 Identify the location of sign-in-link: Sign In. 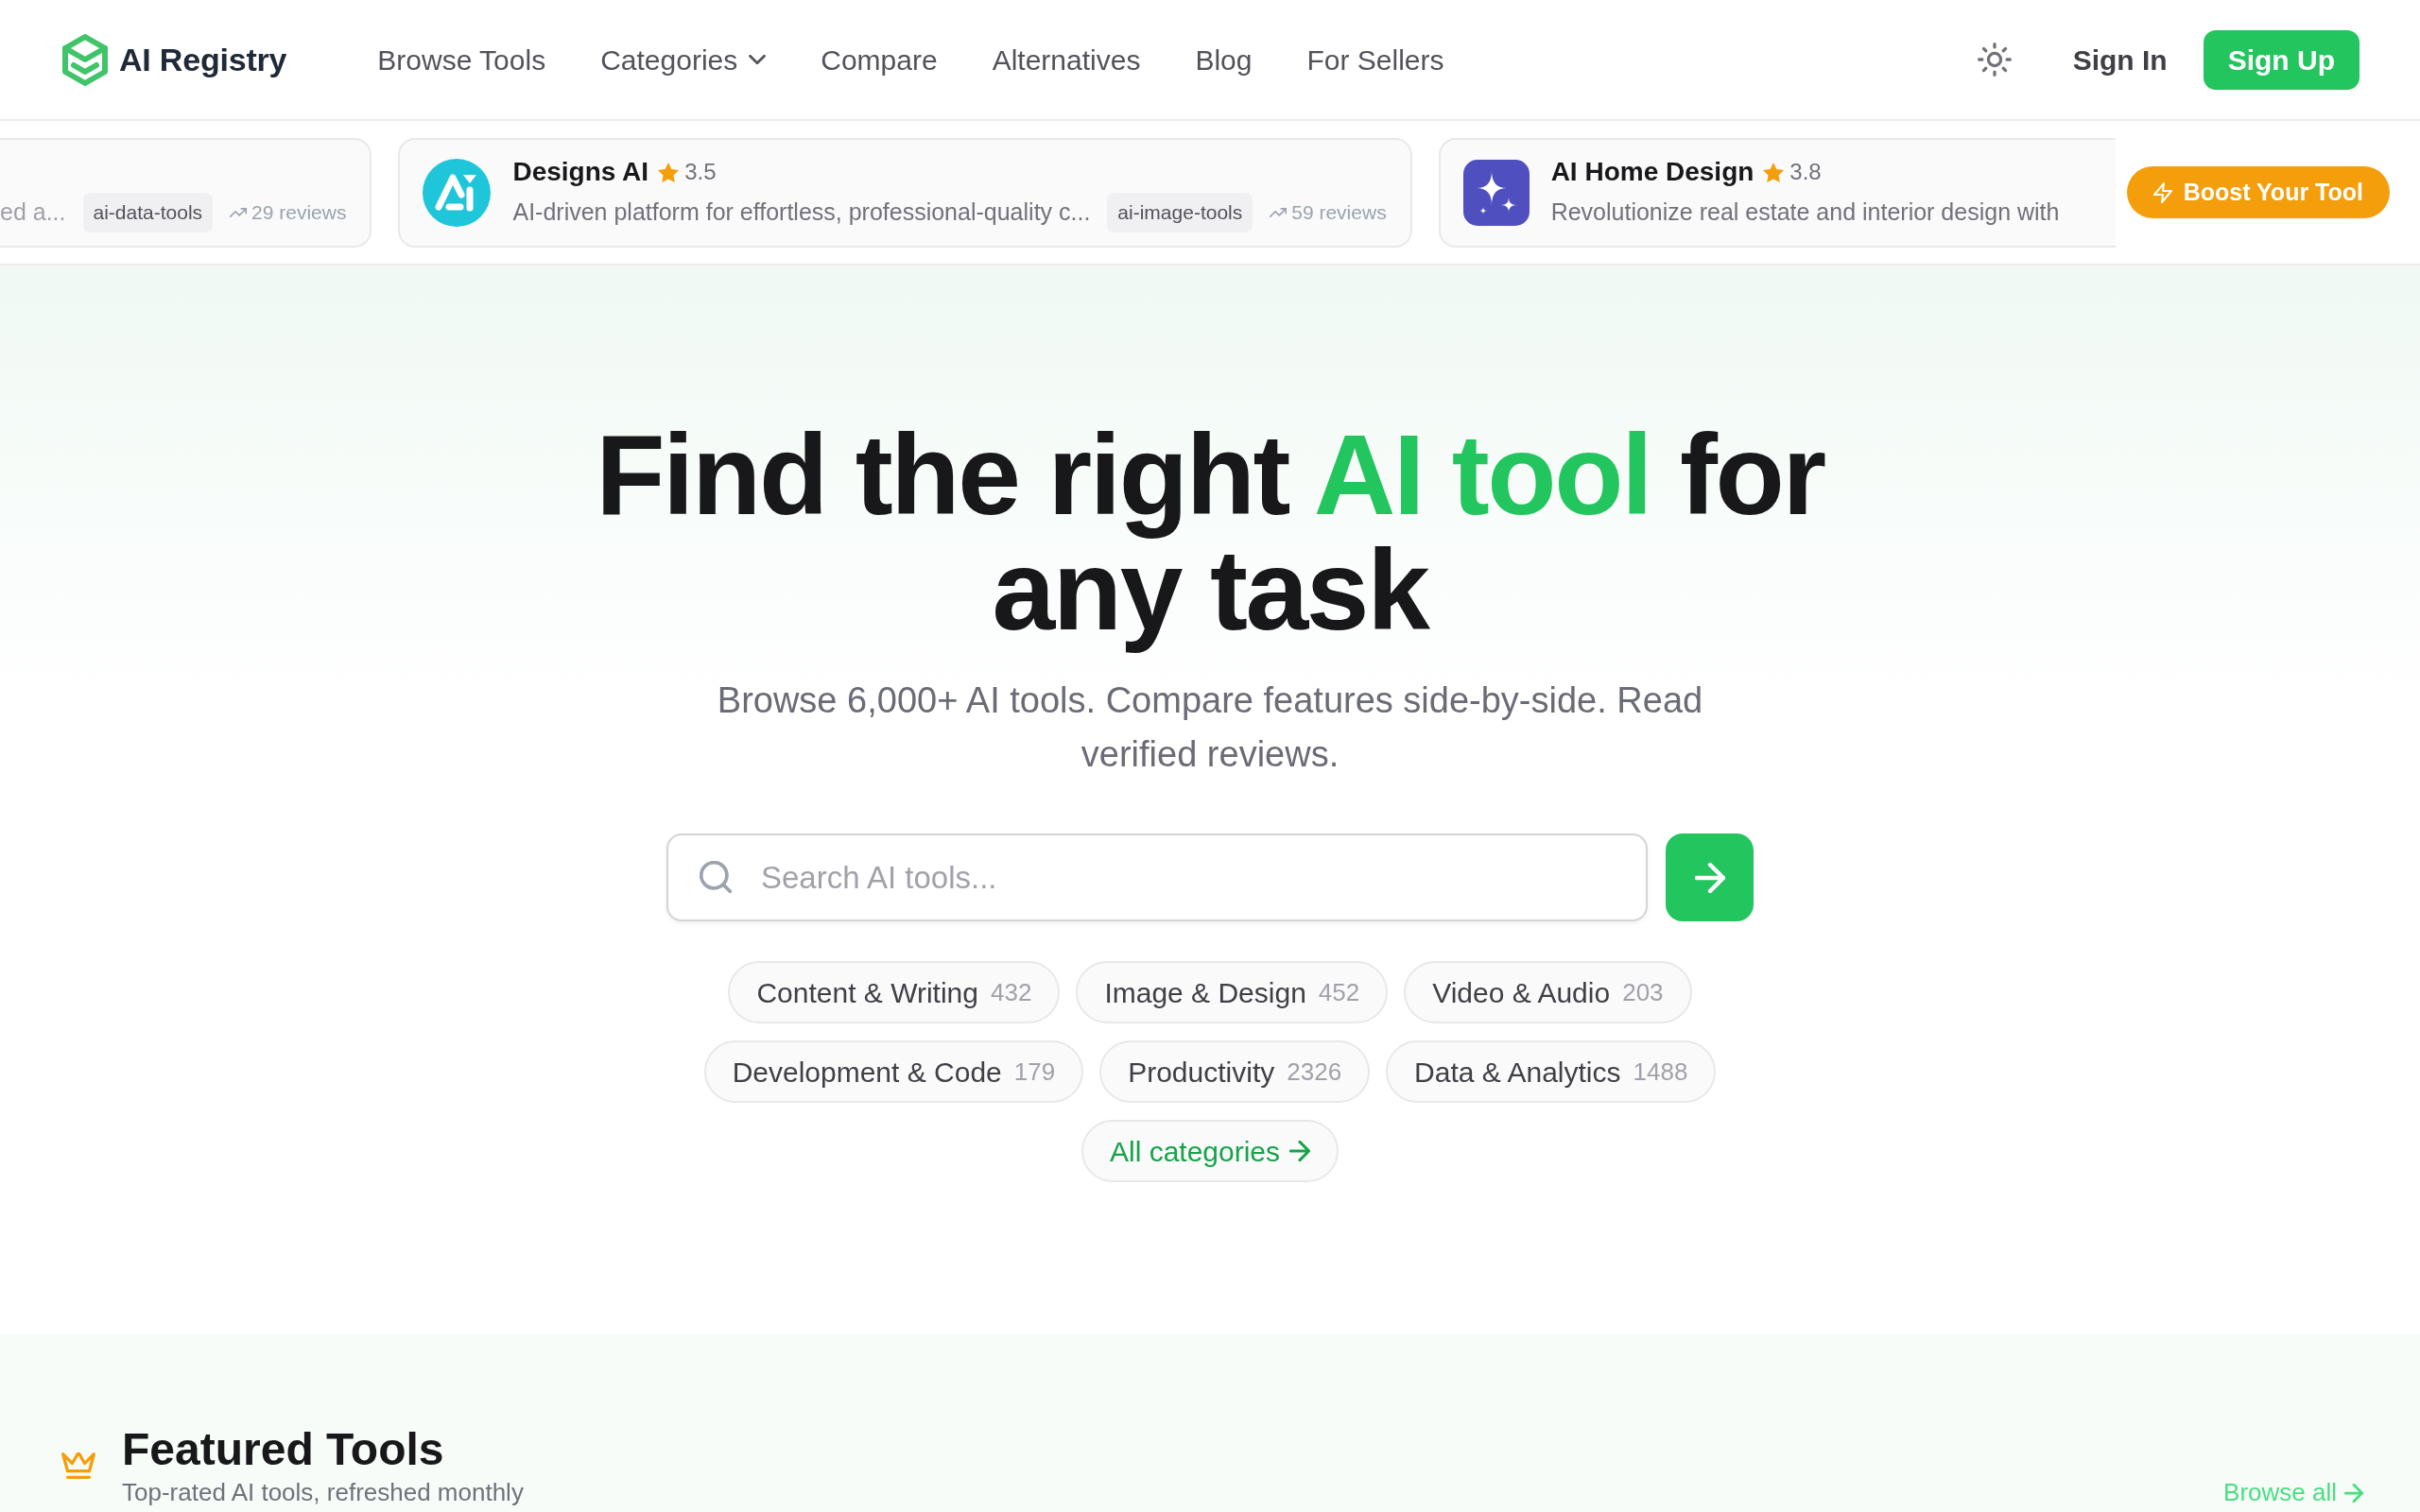
(2120, 59).